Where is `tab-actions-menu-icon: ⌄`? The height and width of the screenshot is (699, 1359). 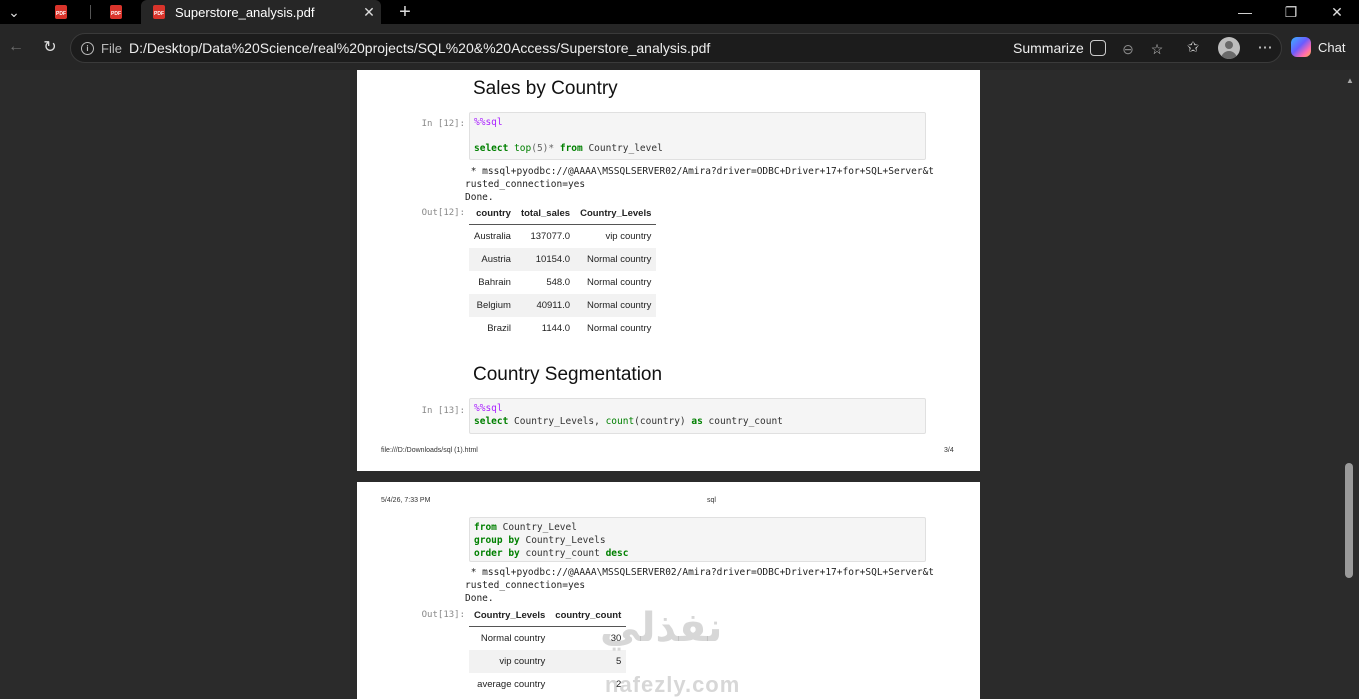
tab-actions-menu-icon: ⌄ is located at coordinates (14, 12).